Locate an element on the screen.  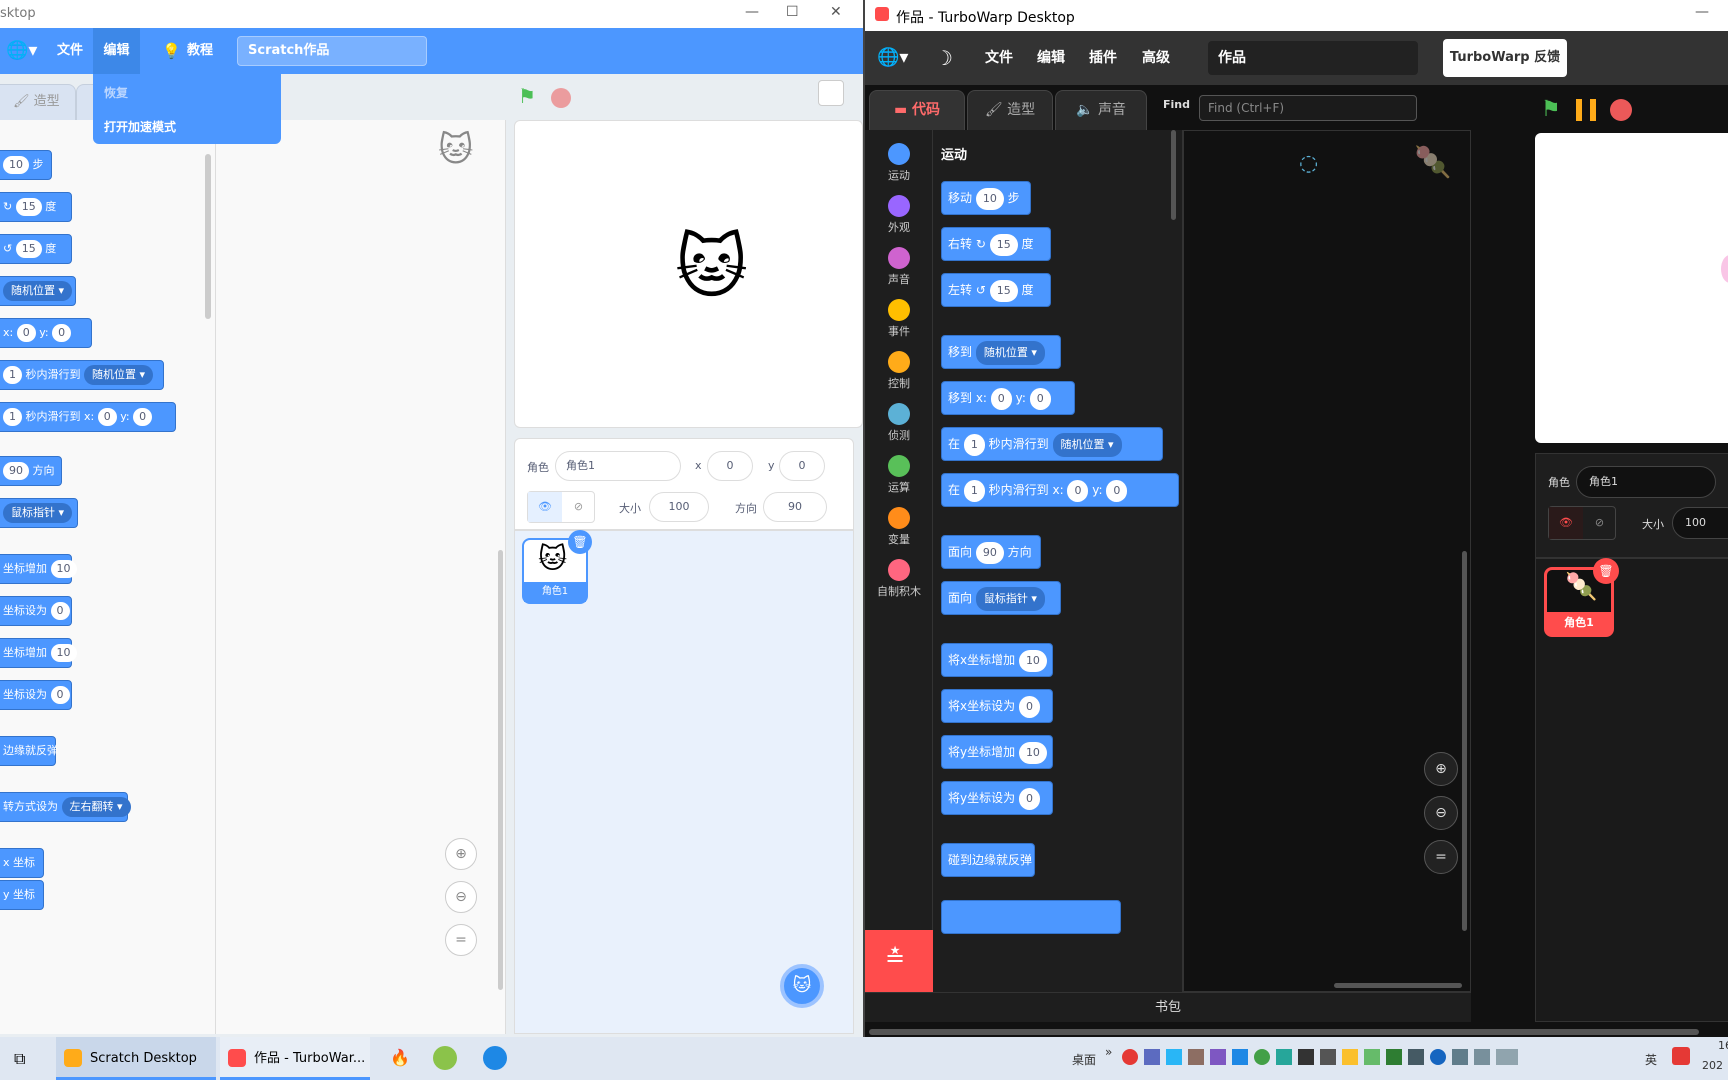
menu-file: 文件 is located at coordinates (70, 51).